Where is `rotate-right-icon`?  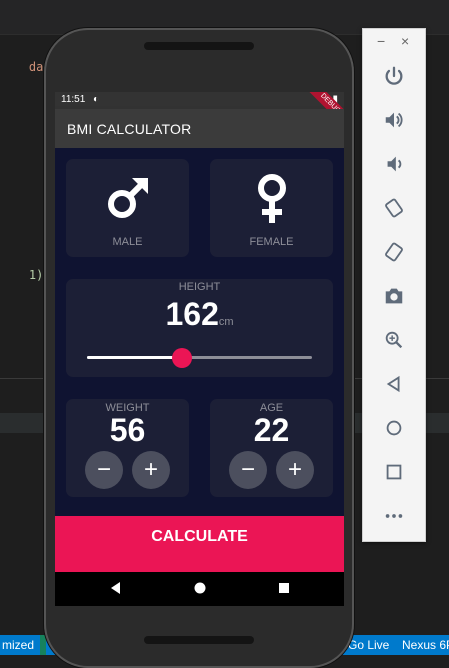 rotate-right-icon is located at coordinates (394, 252).